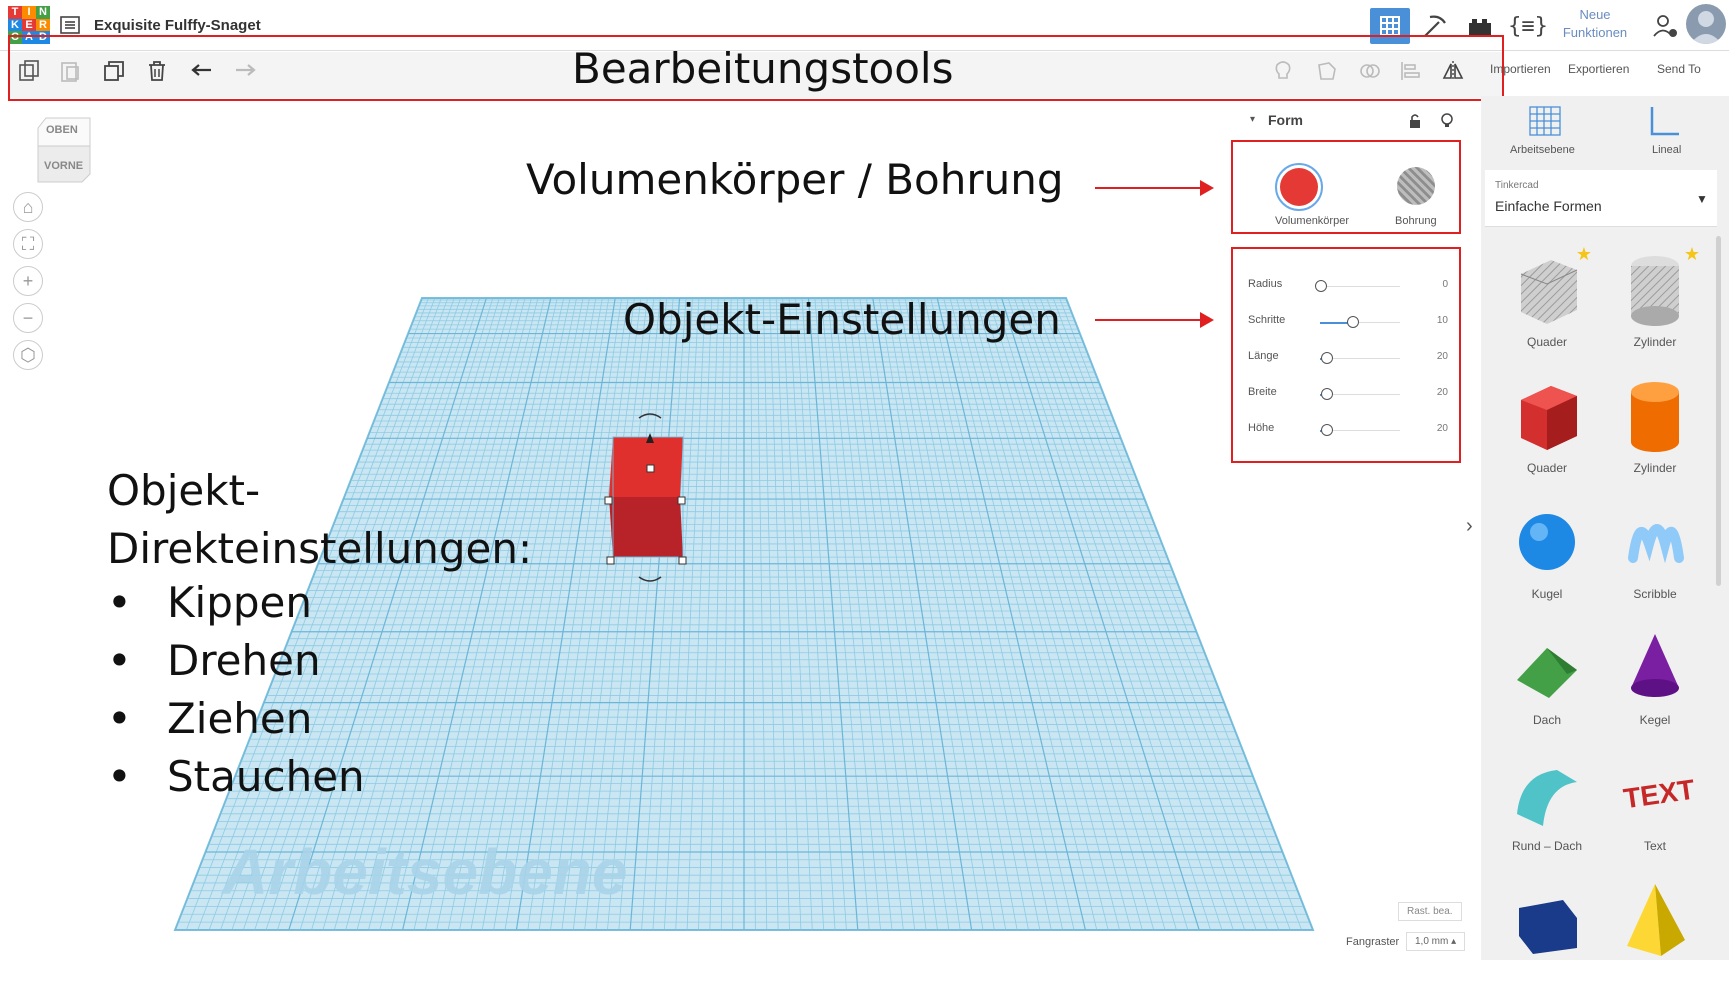 The image size is (1729, 988). What do you see at coordinates (1655, 468) in the screenshot?
I see `shape-label: Zylinder` at bounding box center [1655, 468].